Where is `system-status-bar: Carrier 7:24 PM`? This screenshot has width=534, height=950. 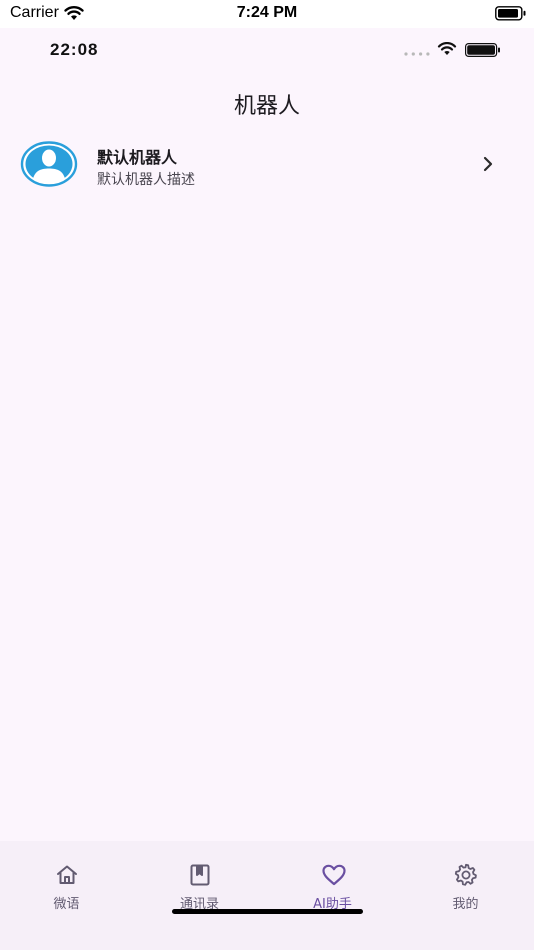 system-status-bar: Carrier 7:24 PM is located at coordinates (267, 14).